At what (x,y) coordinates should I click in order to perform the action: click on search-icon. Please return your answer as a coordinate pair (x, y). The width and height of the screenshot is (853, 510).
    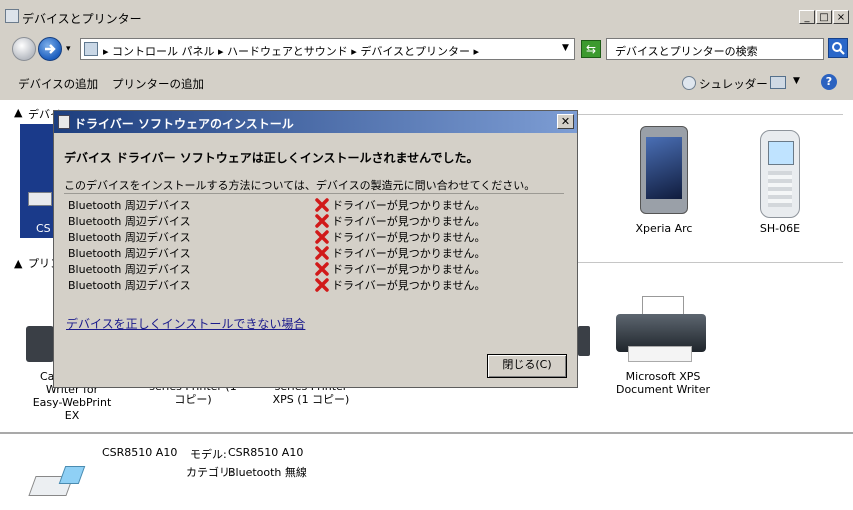
    Looking at the image, I should click on (838, 48).